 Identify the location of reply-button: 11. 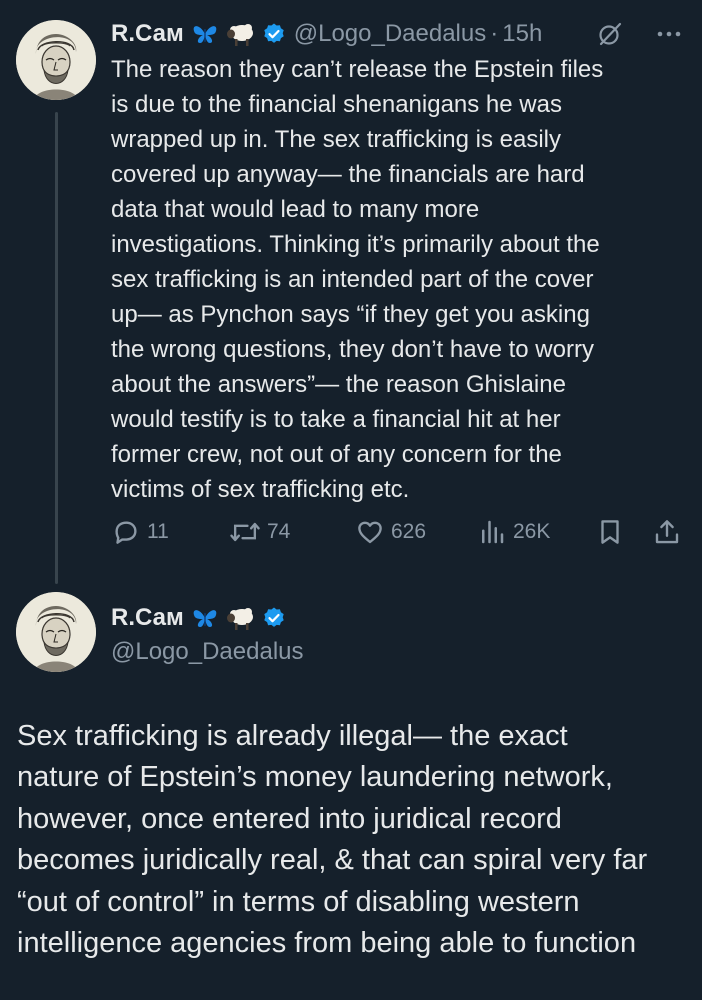
(140, 532).